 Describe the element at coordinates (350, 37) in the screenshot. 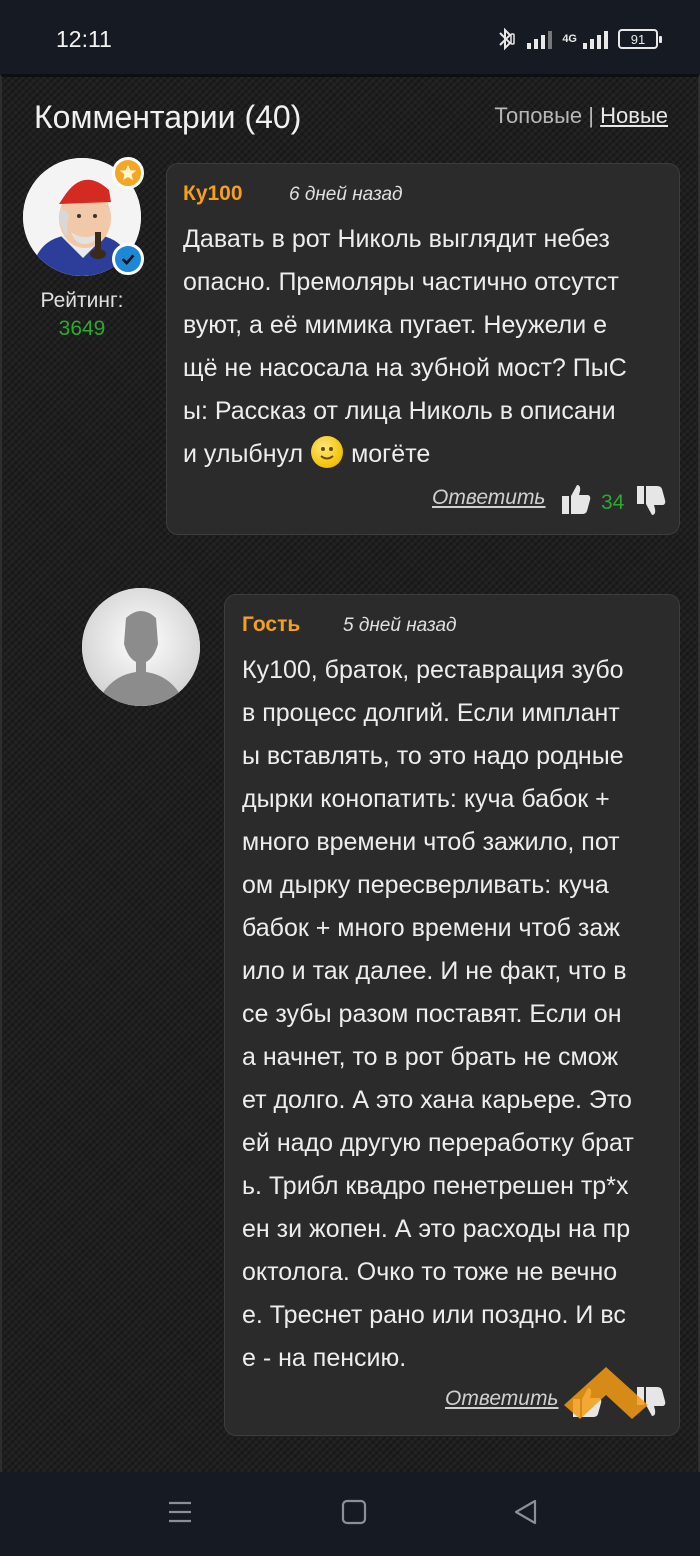

I see `status-bar: 12:11 4G 91` at that location.